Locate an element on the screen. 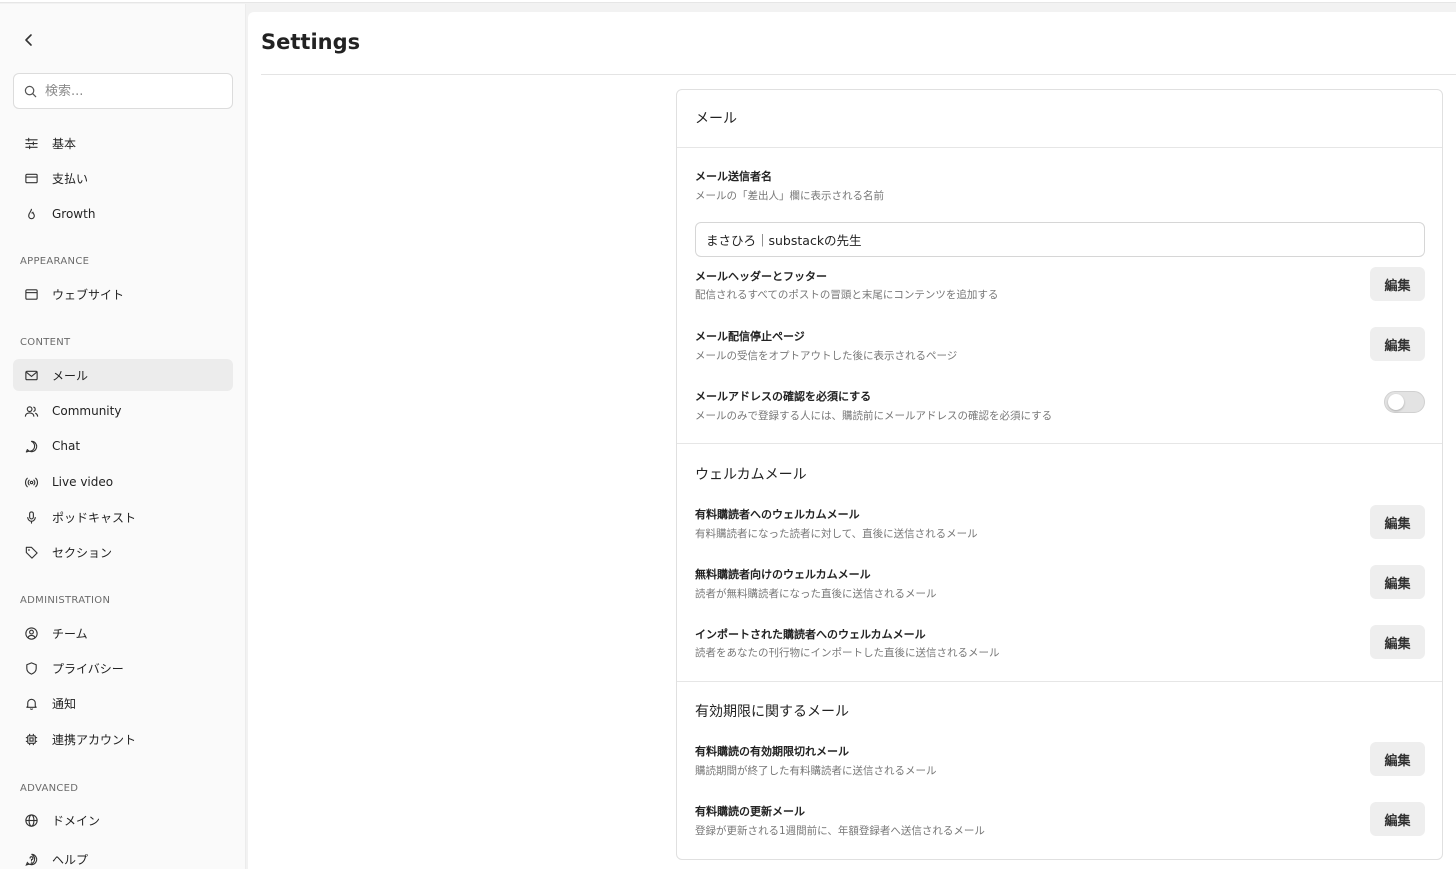 The image size is (1456, 869). expired-title: 有料購読の有効期限切れメール is located at coordinates (772, 751).